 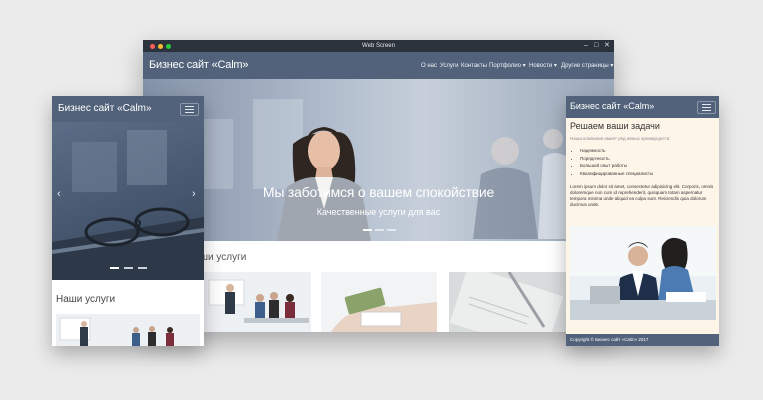 I want to click on list-item: Надежность, so click(x=616, y=151).